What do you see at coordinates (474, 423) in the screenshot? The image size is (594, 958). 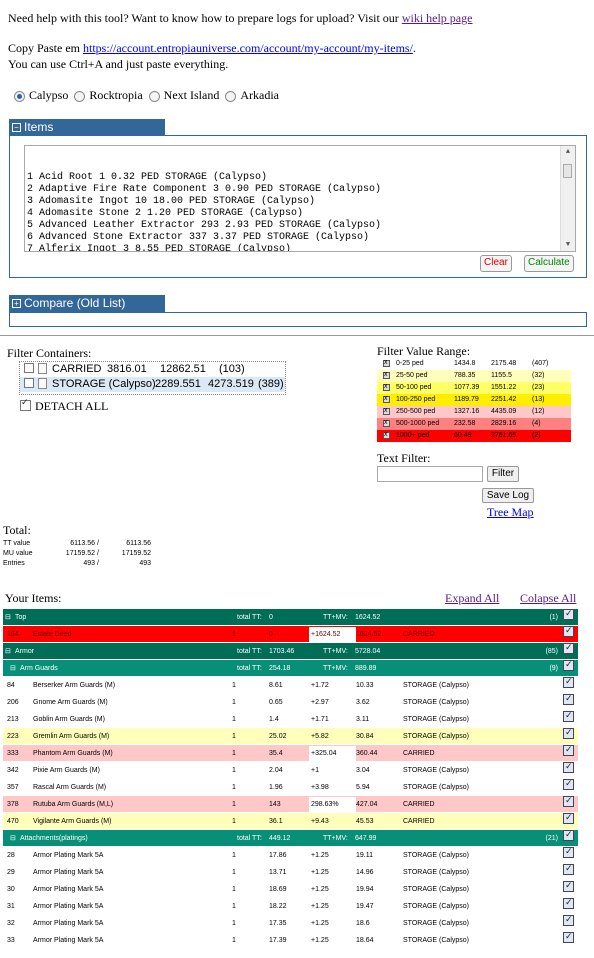 I see `value-range-row: 500-1000 ped 232.58 2829.16 (4)` at bounding box center [474, 423].